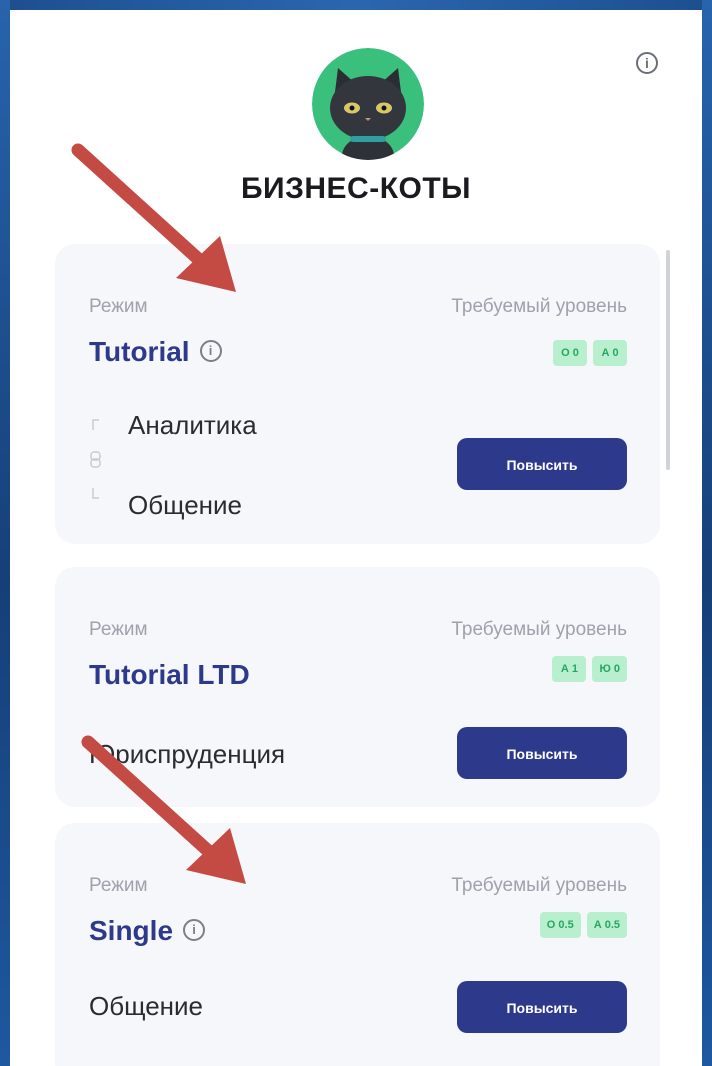 Image resolution: width=712 pixels, height=1066 pixels. Describe the element at coordinates (610, 353) in the screenshot. I see `level-badge: А 0` at that location.